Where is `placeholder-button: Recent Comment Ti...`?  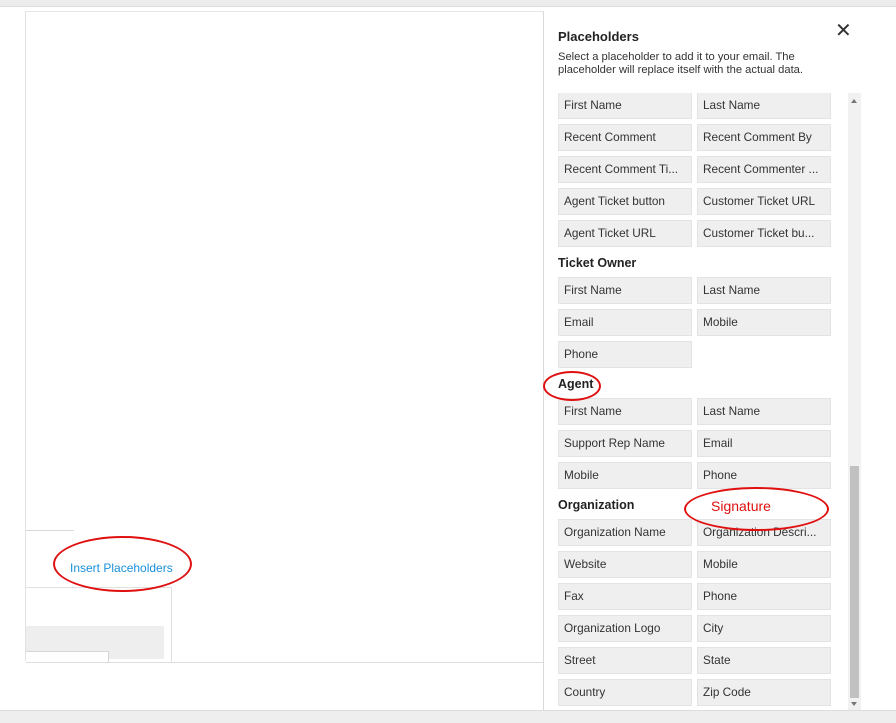
placeholder-button: Recent Comment Ti... is located at coordinates (625, 169).